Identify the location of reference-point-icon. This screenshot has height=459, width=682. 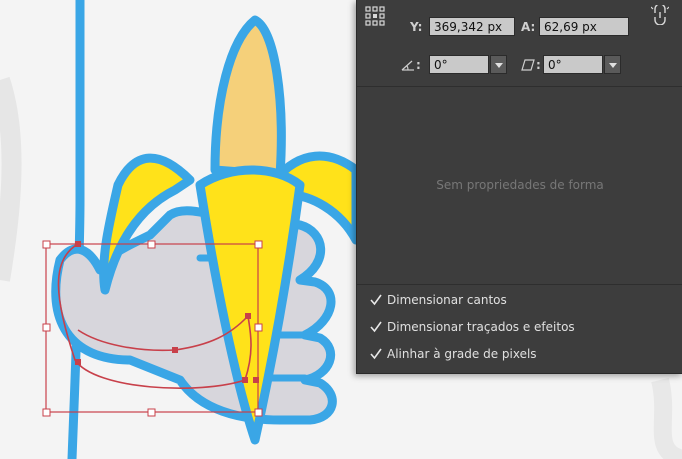
(375, 17).